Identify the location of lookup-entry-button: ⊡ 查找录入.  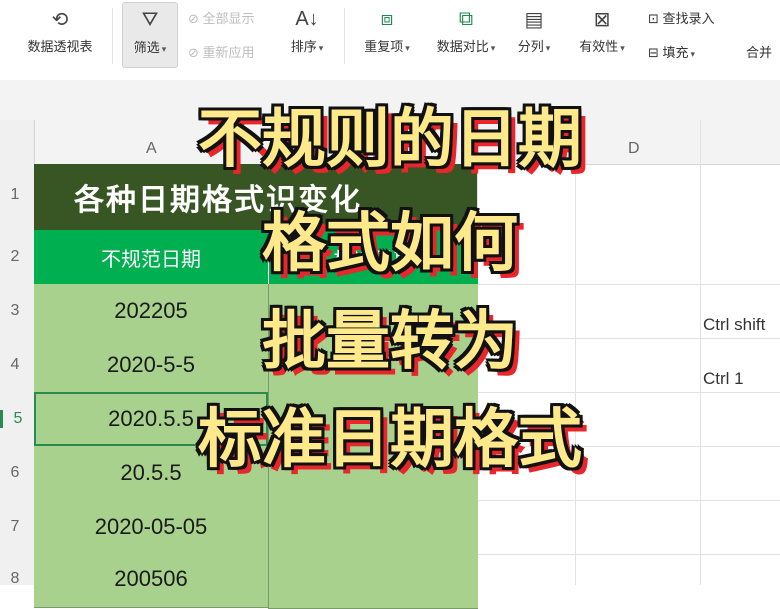
(681, 17).